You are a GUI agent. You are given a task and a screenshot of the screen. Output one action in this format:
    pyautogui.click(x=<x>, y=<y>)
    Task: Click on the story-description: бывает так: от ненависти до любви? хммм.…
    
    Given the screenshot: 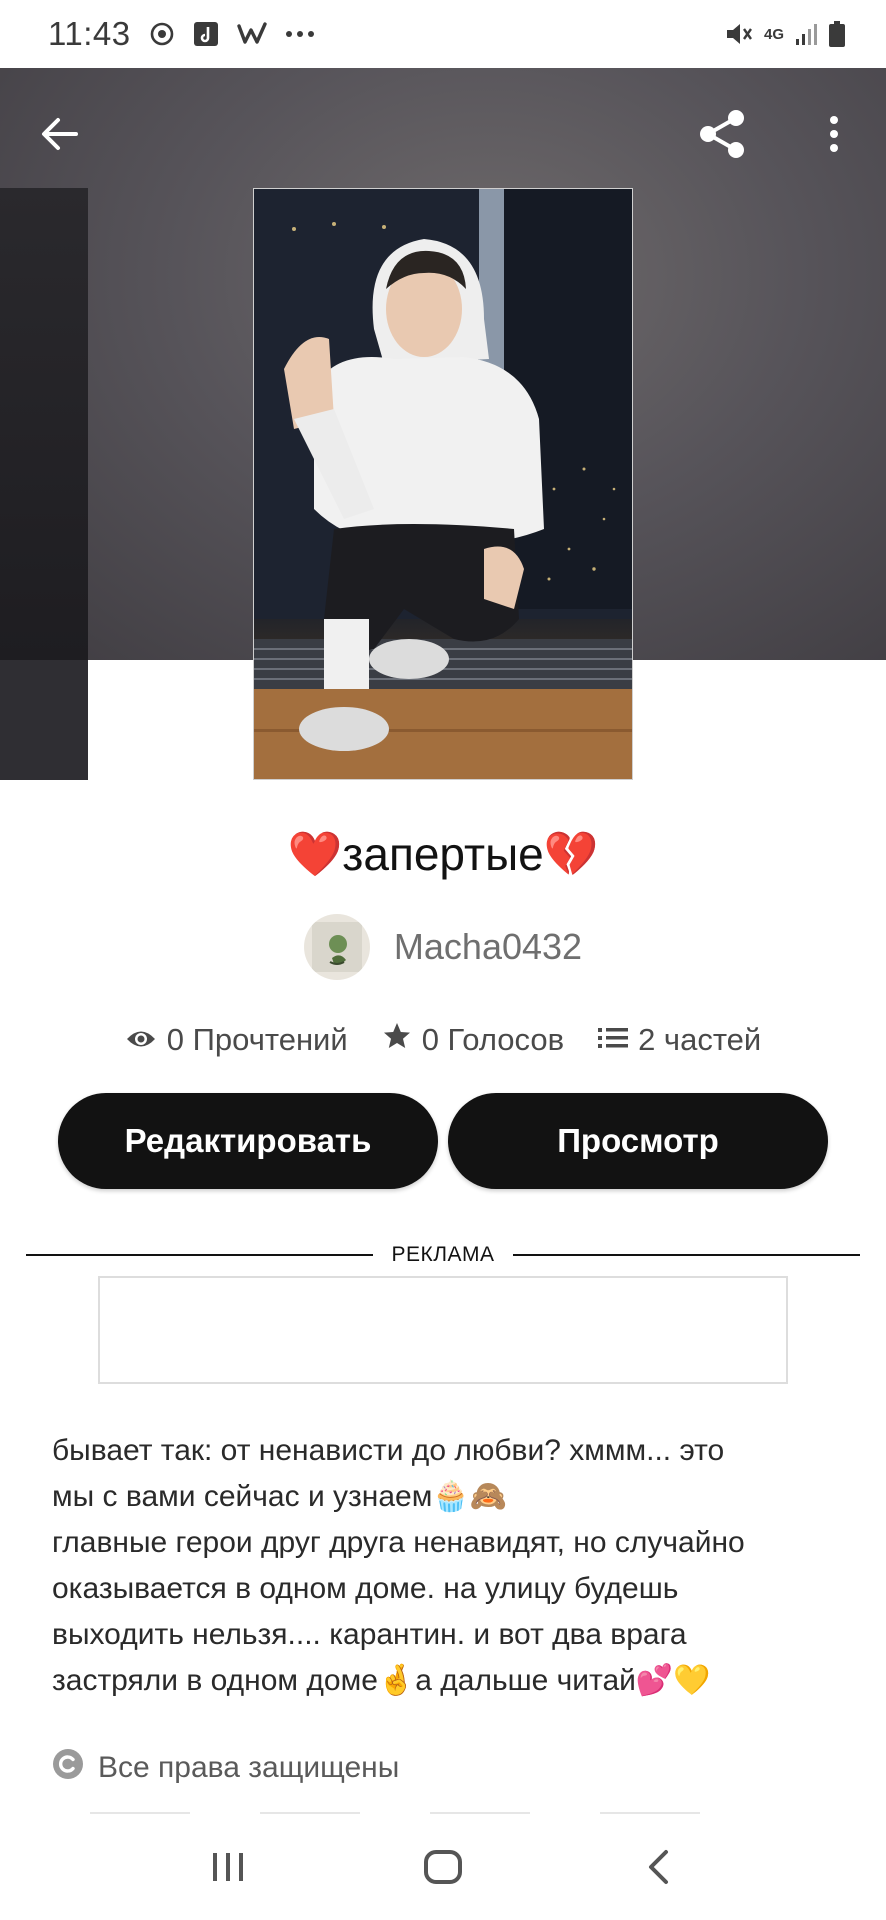 What is the action you would take?
    pyautogui.click(x=447, y=1566)
    